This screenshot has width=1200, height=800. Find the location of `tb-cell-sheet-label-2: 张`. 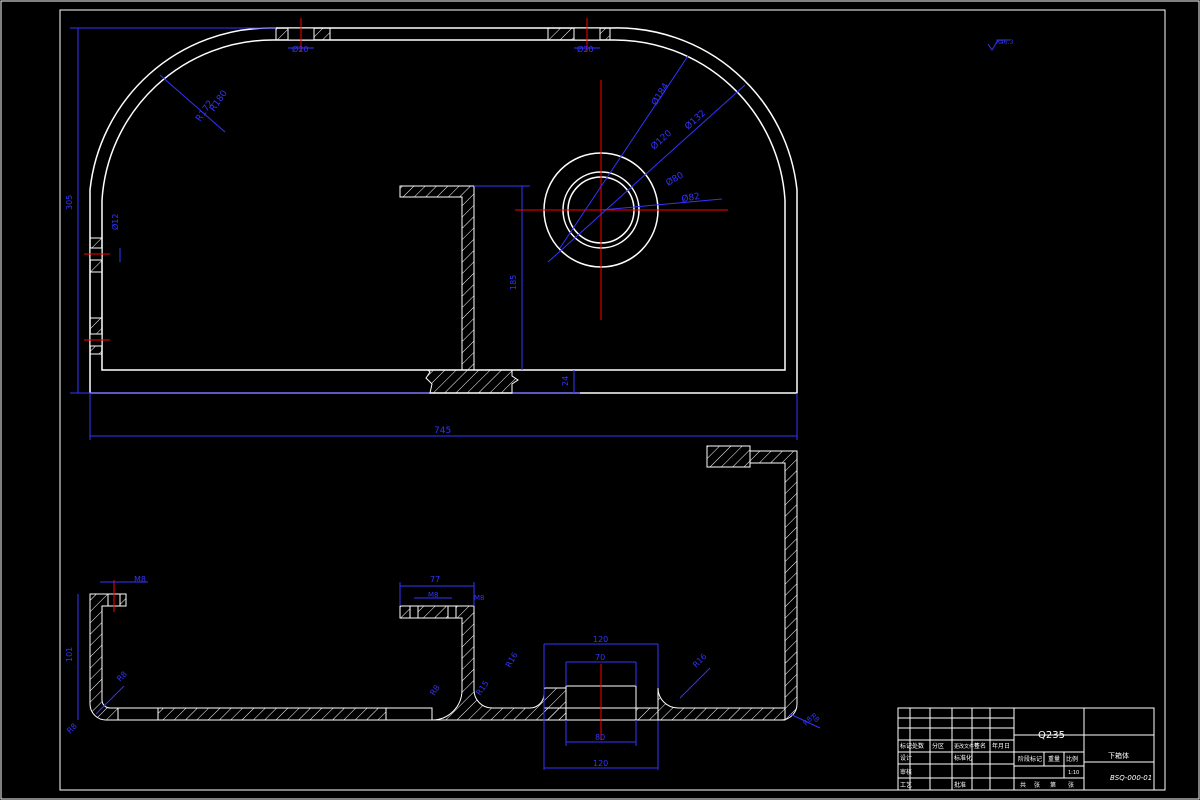

tb-cell-sheet-label-2: 张 is located at coordinates (1071, 785).